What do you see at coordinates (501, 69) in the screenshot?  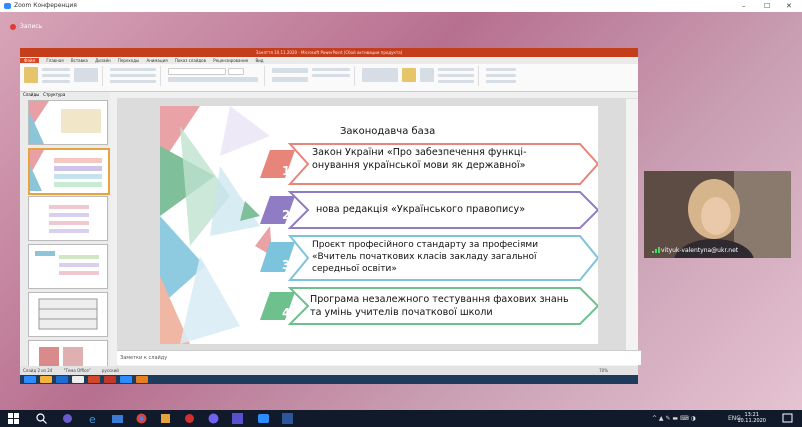 I see `find-button` at bounding box center [501, 69].